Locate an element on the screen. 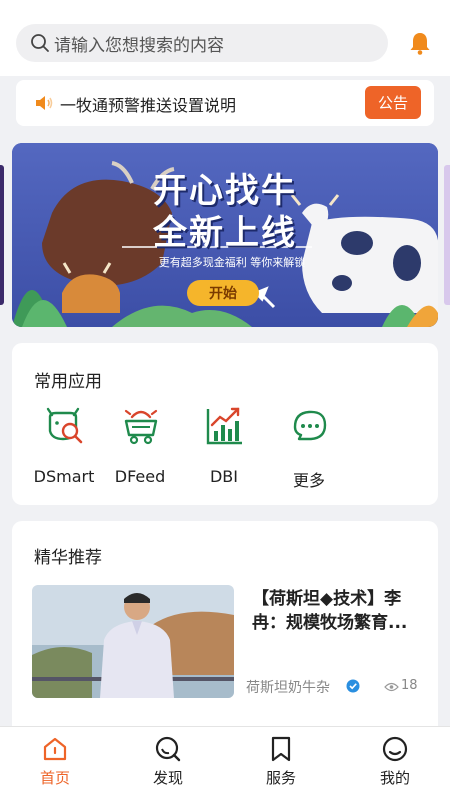 The image size is (450, 800). article-source: 荷斯坦奶牛杂 is located at coordinates (288, 688).